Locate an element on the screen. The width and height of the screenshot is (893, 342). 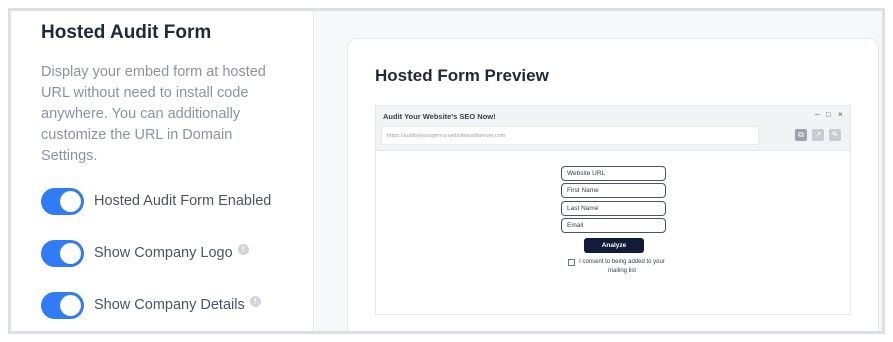
website-url-field: Website URL is located at coordinates (613, 173).